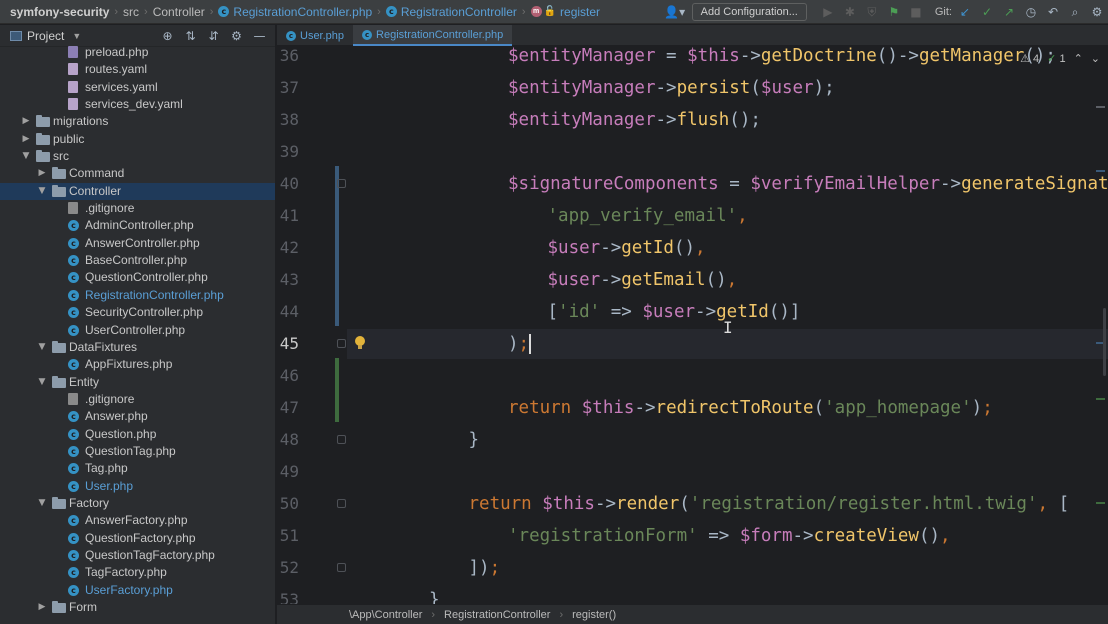  Describe the element at coordinates (1009, 12) in the screenshot. I see `git-push-icon: ↗` at that location.